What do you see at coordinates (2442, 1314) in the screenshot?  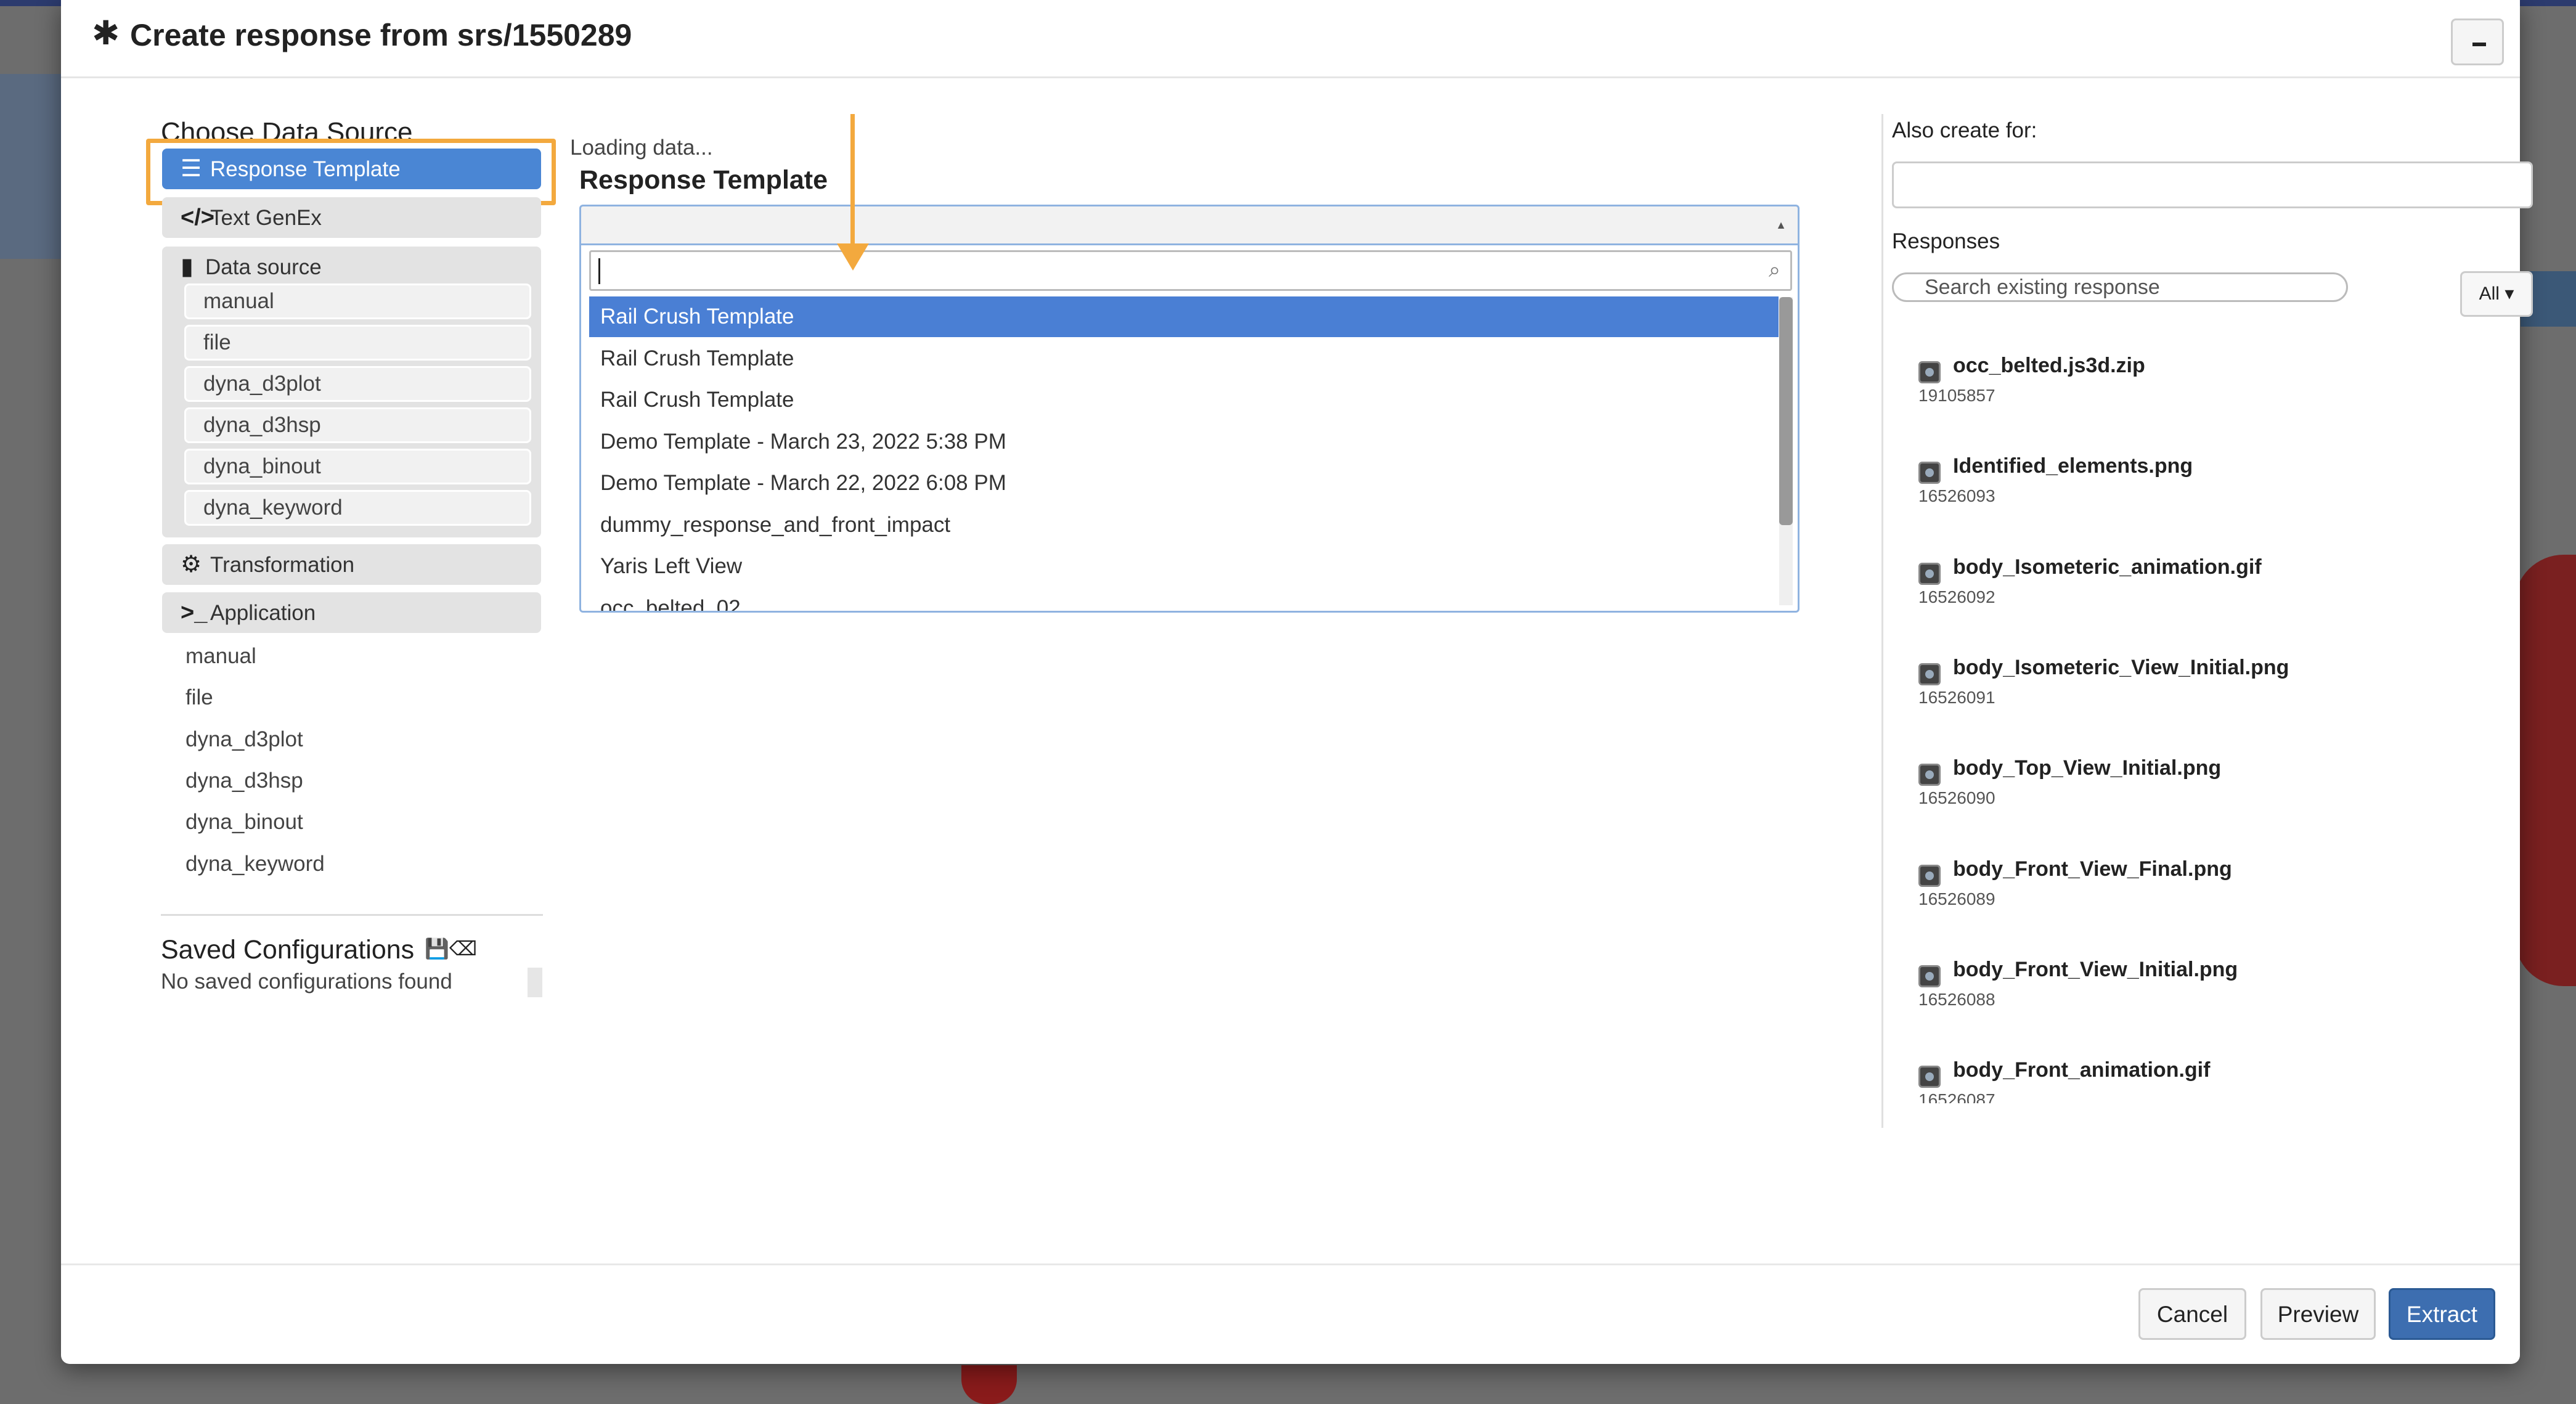 I see `extract-button: Extract` at bounding box center [2442, 1314].